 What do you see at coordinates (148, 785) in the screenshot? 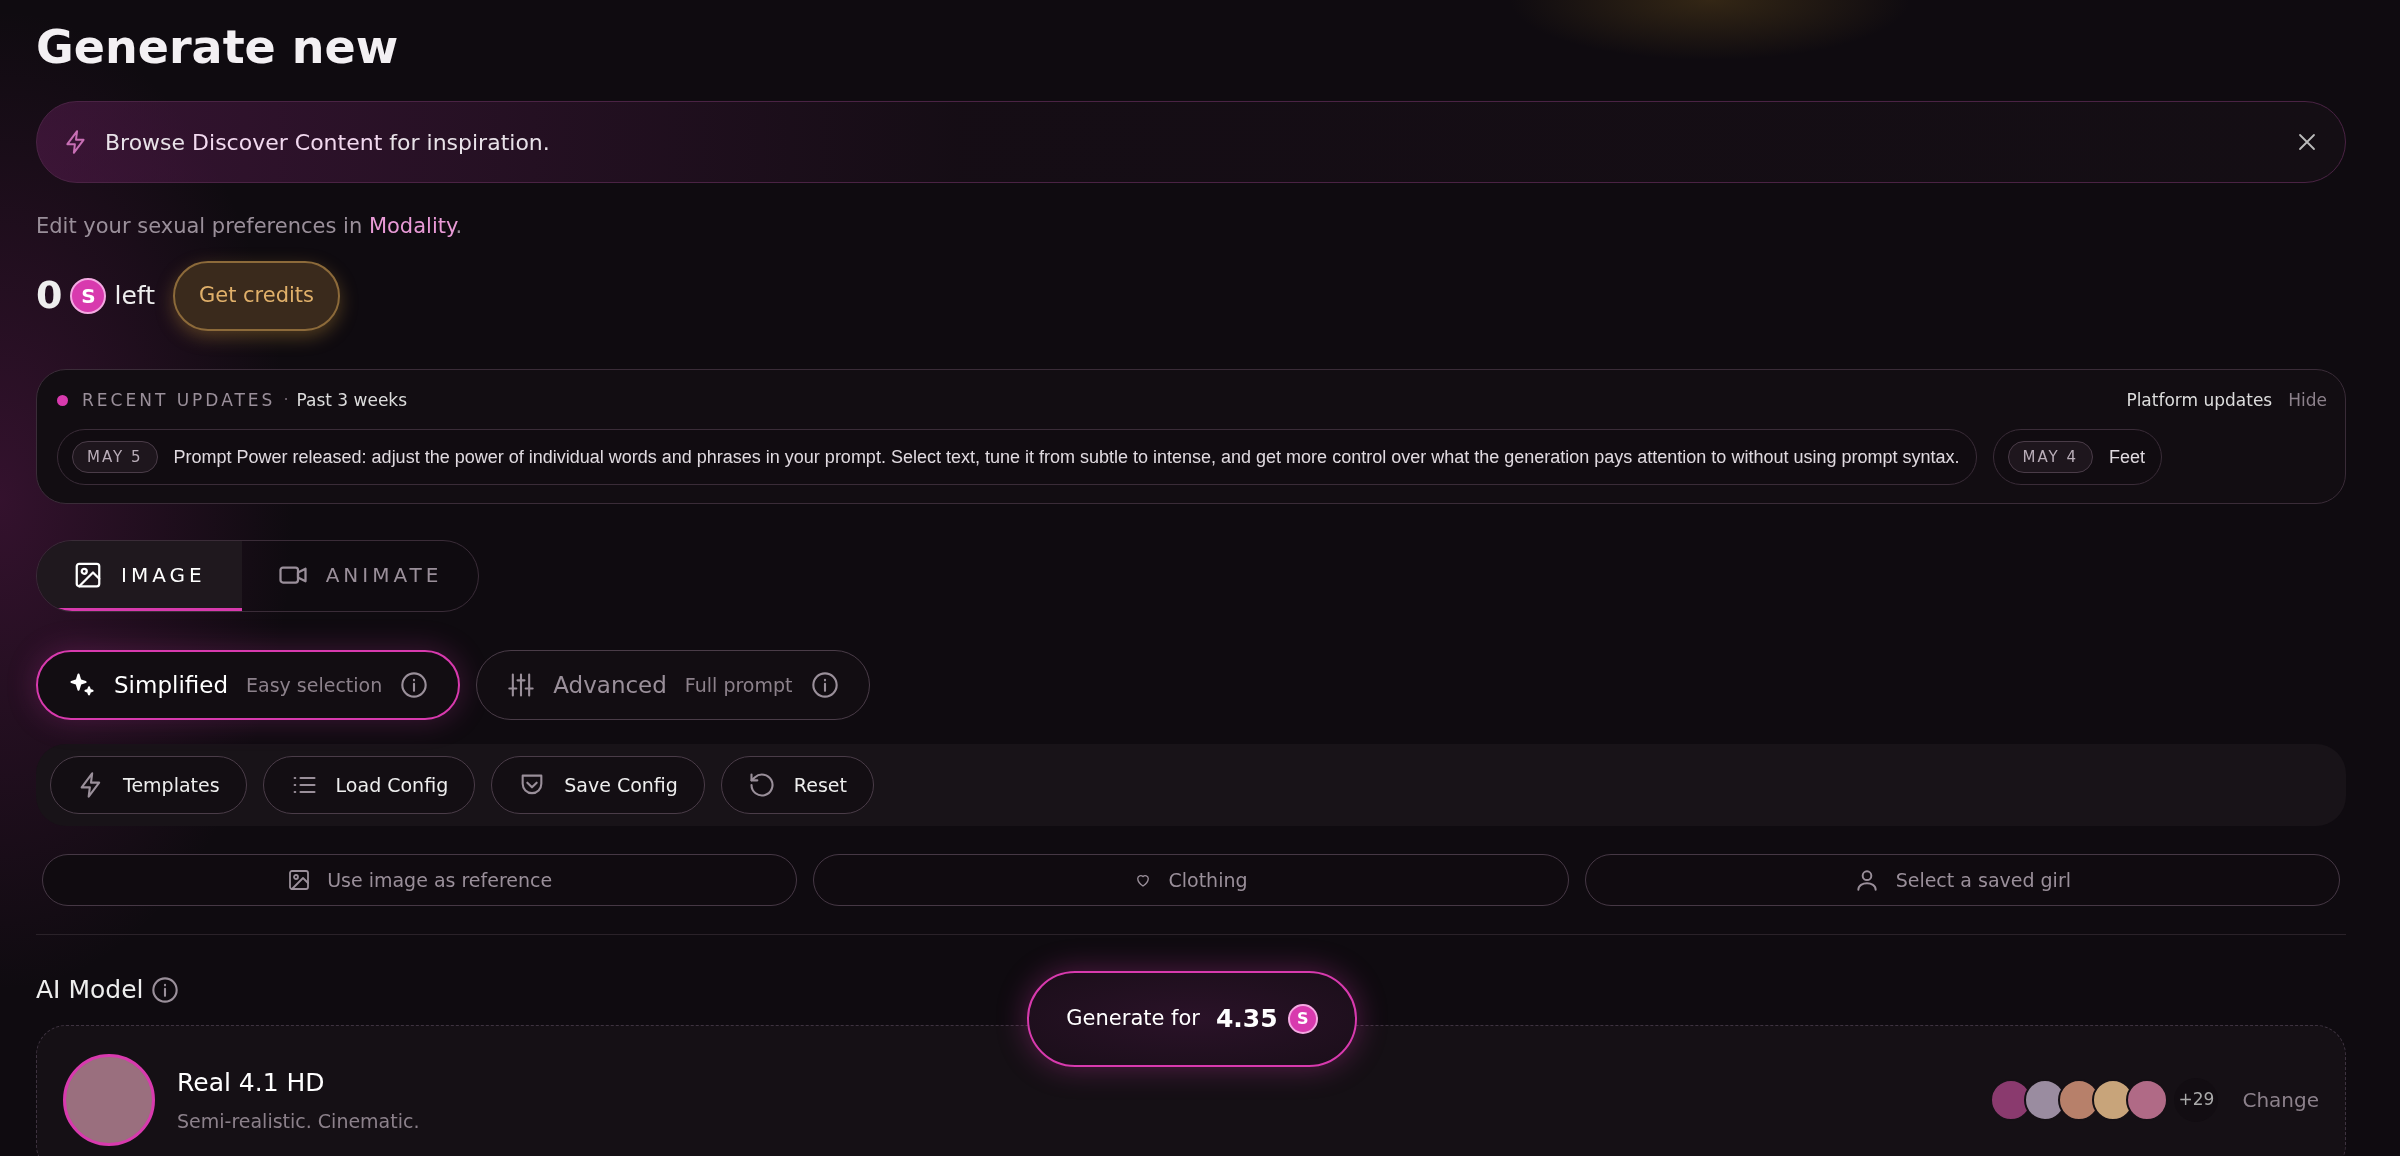
I see `toolbar-button: Templates` at bounding box center [148, 785].